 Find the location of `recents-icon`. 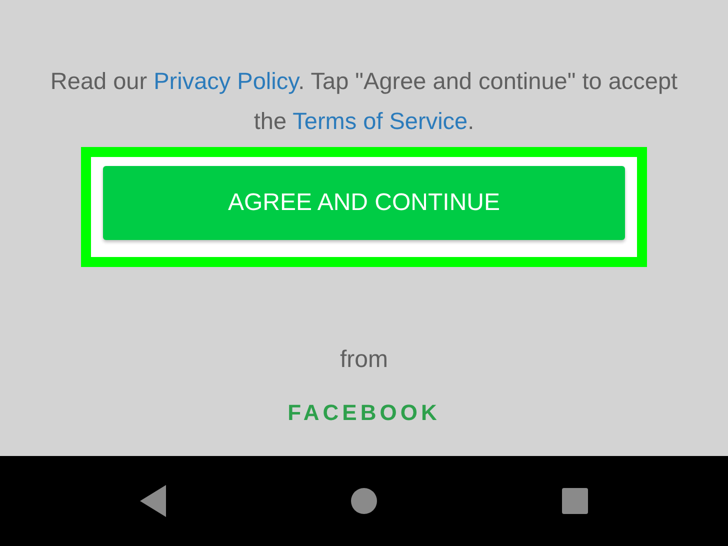

recents-icon is located at coordinates (575, 501).